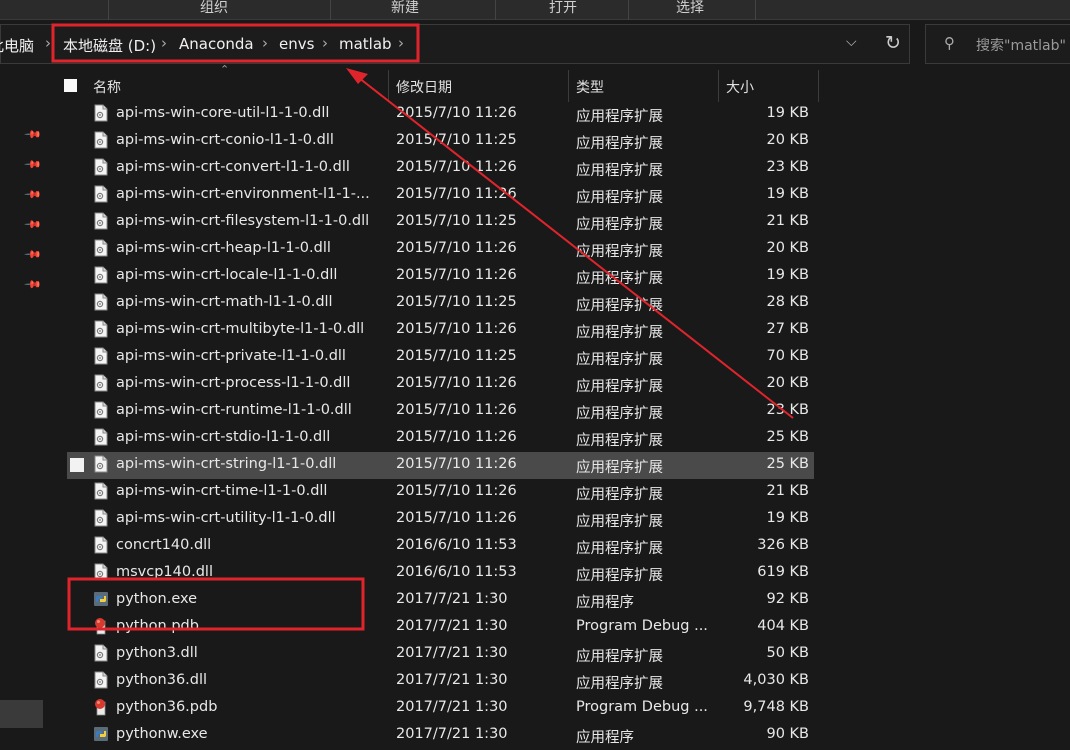 The height and width of the screenshot is (750, 1070). What do you see at coordinates (21, 714) in the screenshot?
I see `nav-selected-item` at bounding box center [21, 714].